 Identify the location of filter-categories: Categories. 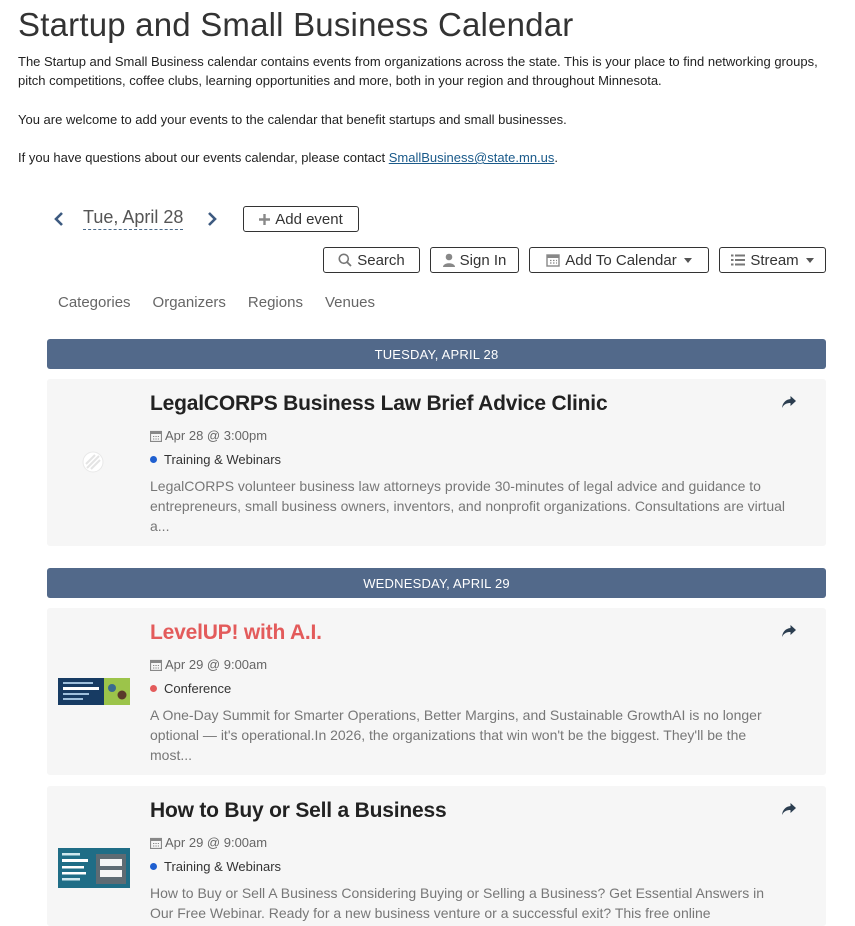
(94, 302).